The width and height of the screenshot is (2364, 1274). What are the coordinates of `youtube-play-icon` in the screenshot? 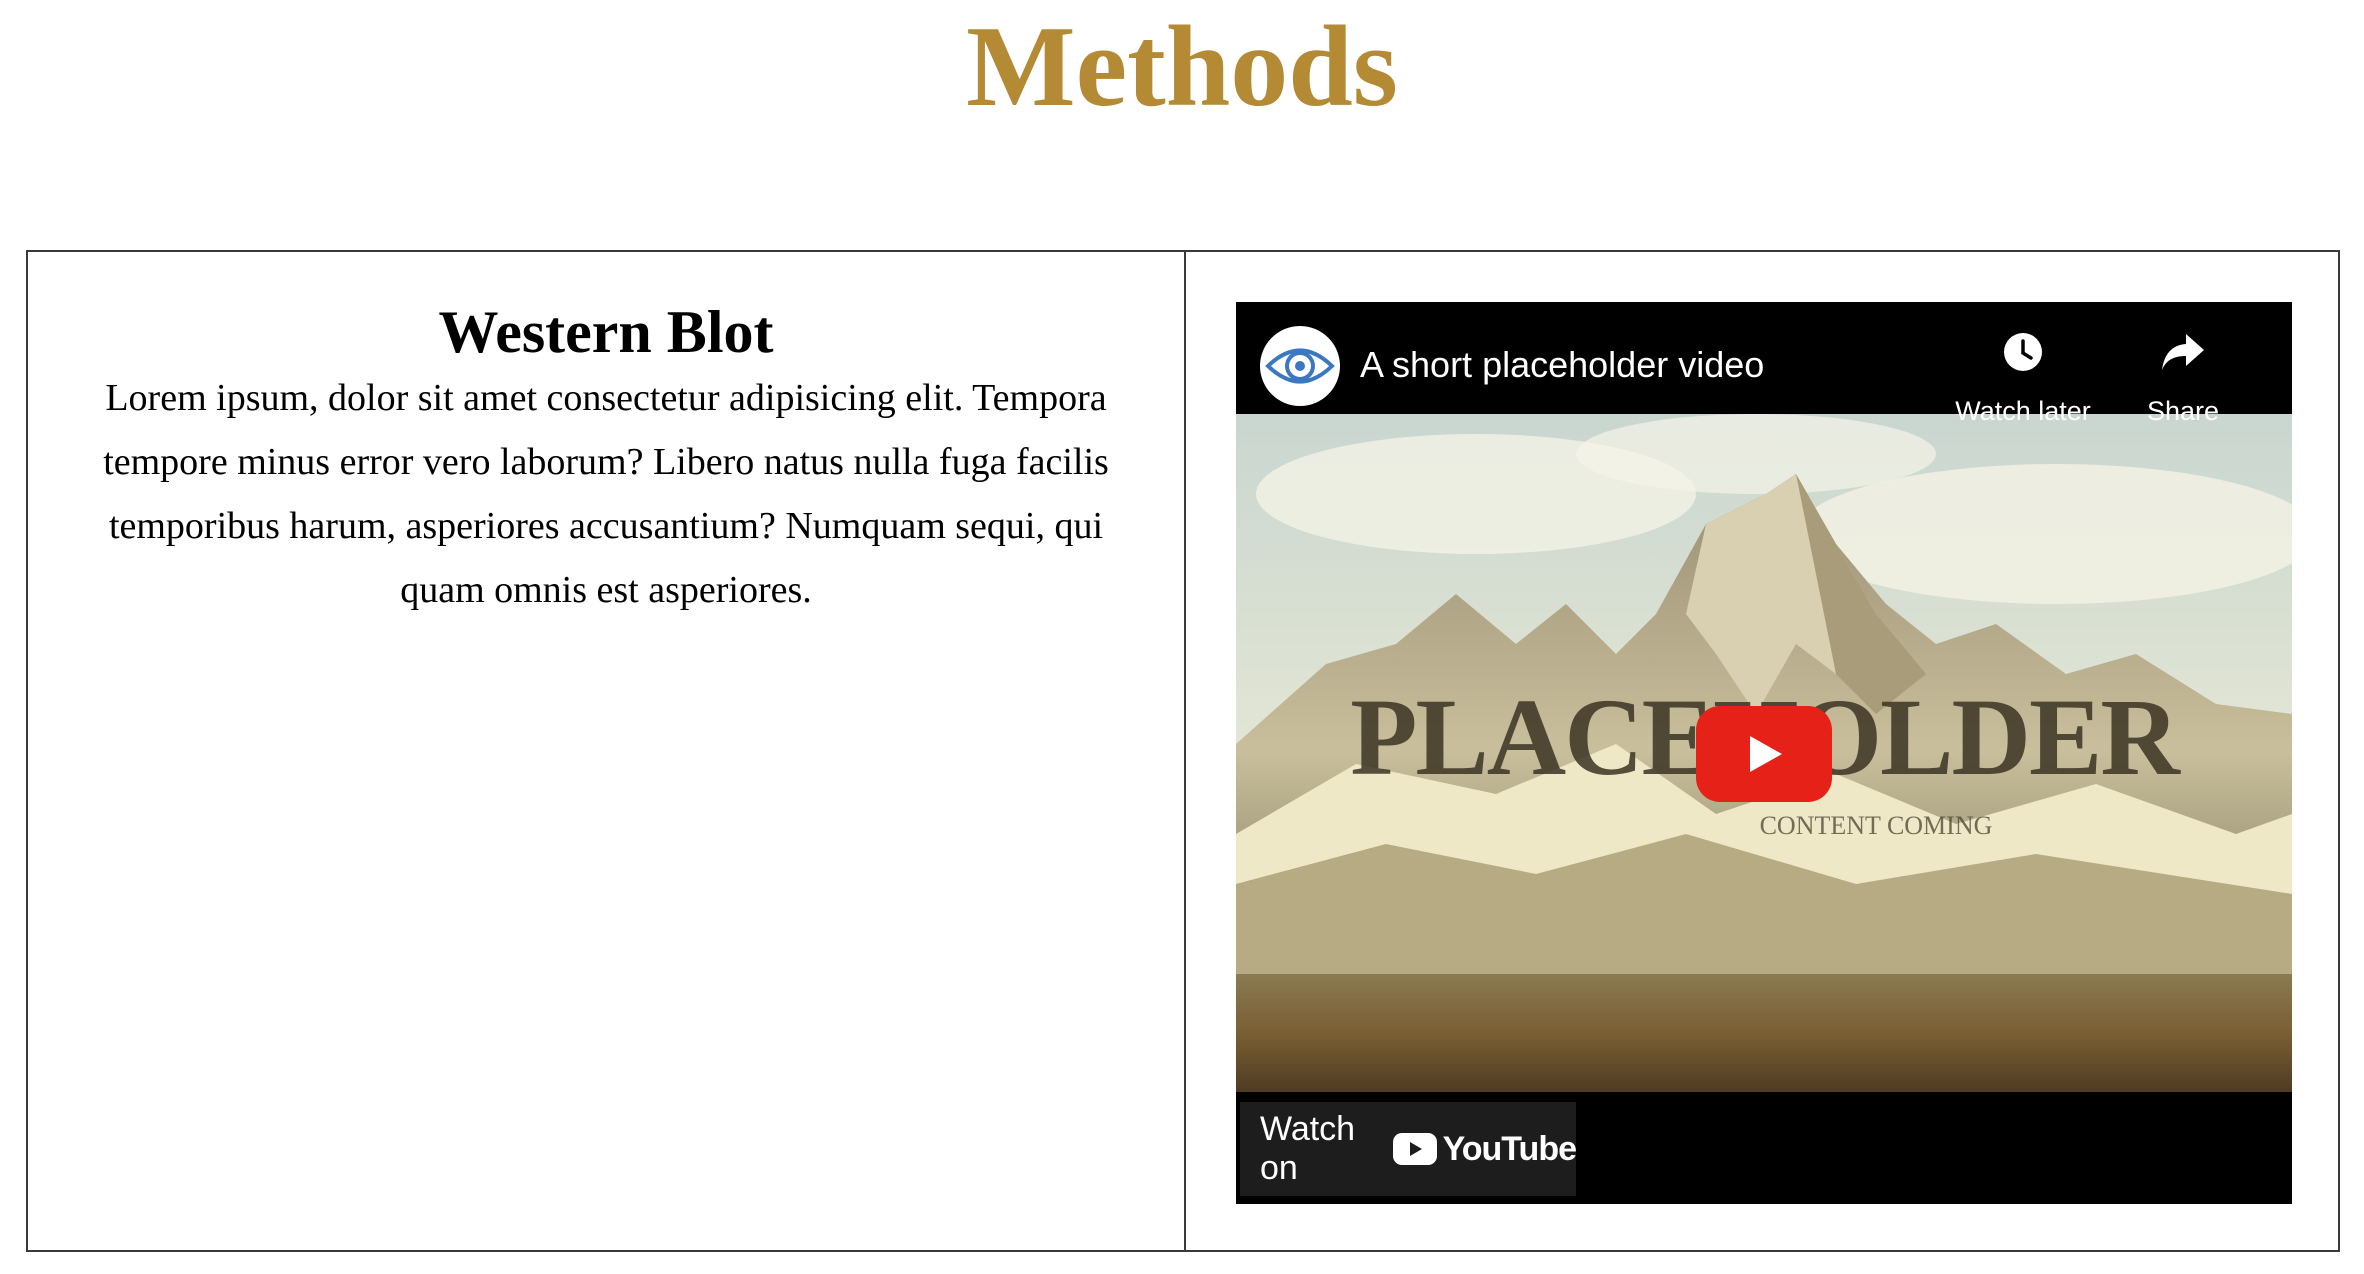 It's located at (1414, 1149).